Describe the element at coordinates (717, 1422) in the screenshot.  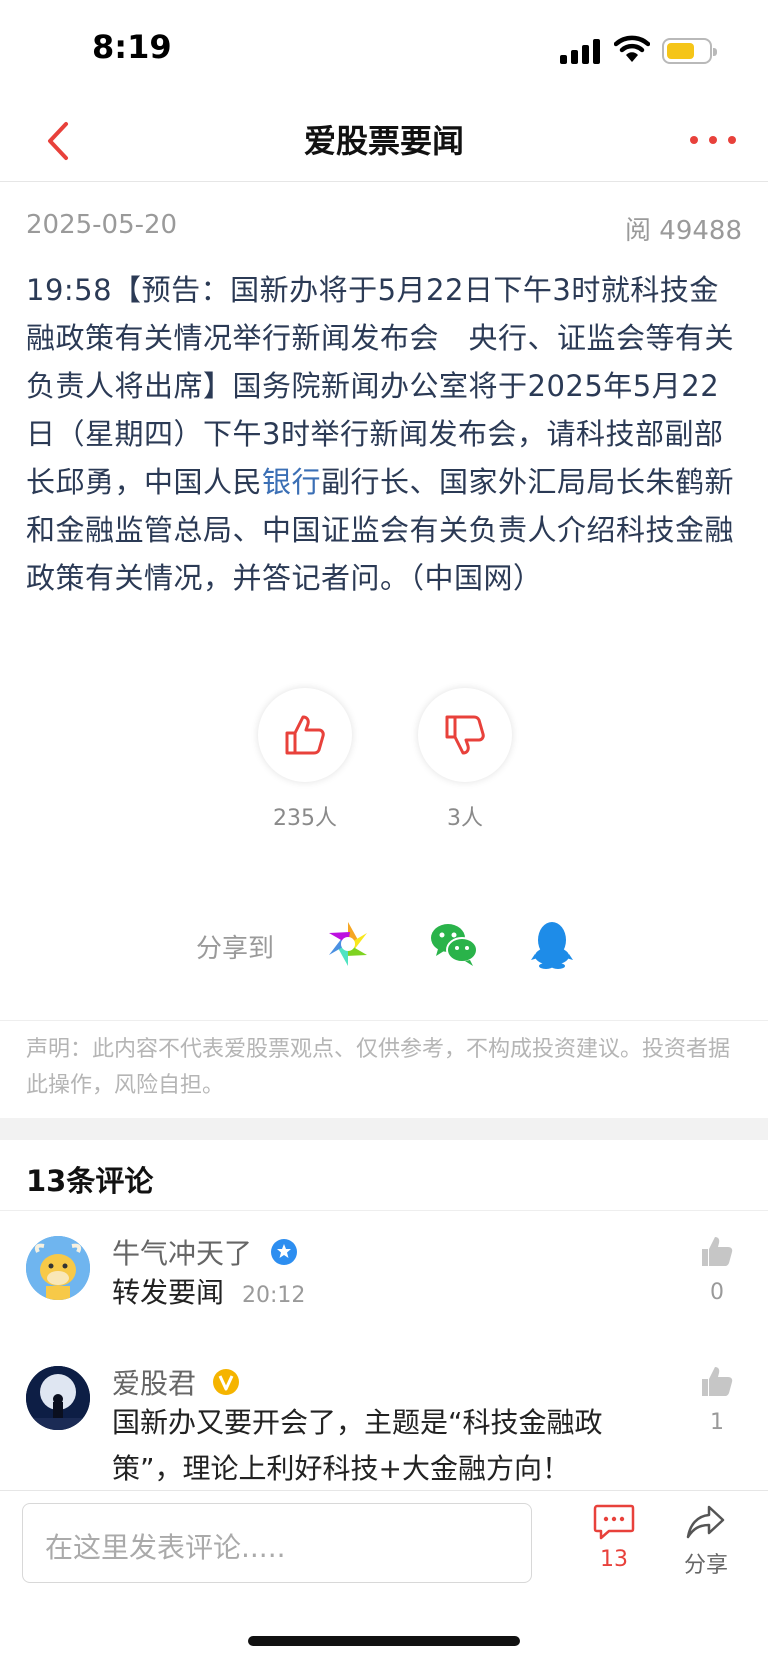
I see `comment-like-count: 1` at that location.